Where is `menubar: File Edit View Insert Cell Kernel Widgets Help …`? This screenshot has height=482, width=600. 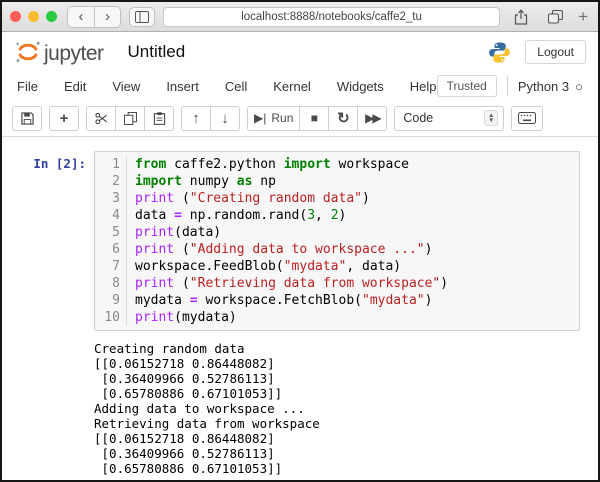 menubar: File Edit View Insert Cell Kernel Widgets Help … is located at coordinates (300, 86).